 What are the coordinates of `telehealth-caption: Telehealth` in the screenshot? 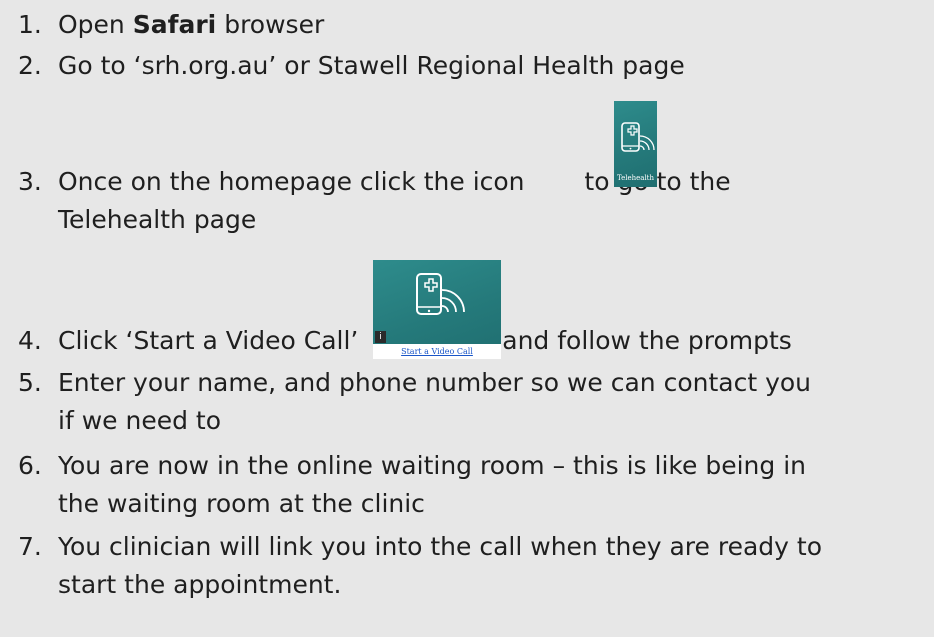 It's located at (635, 178).